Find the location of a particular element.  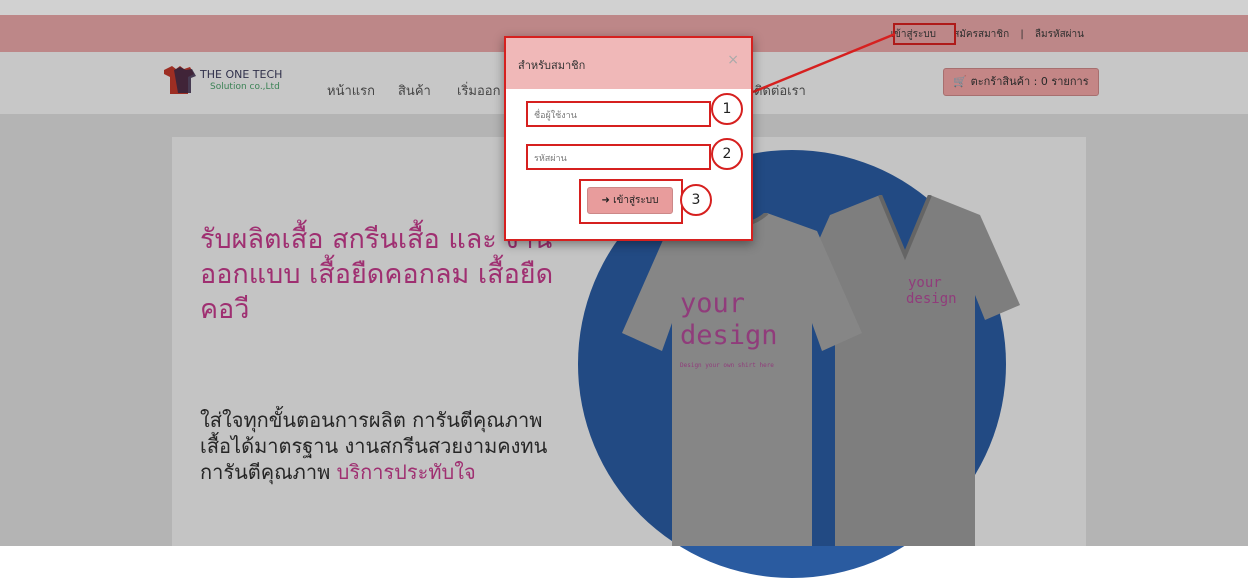

login-modal: สำหรับสมาชิก × ➜ เข้าสู่ระบบ is located at coordinates (628, 138).